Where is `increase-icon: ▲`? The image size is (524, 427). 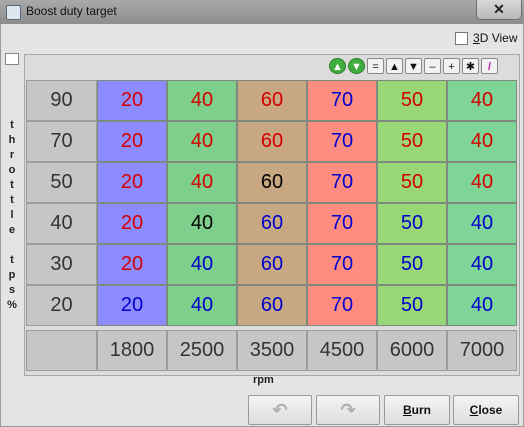 increase-icon: ▲ is located at coordinates (337, 66).